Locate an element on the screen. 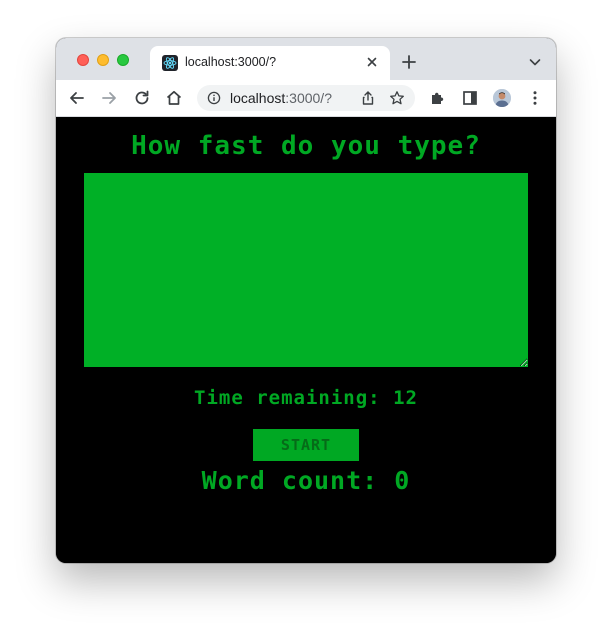  star-icon is located at coordinates (397, 98).